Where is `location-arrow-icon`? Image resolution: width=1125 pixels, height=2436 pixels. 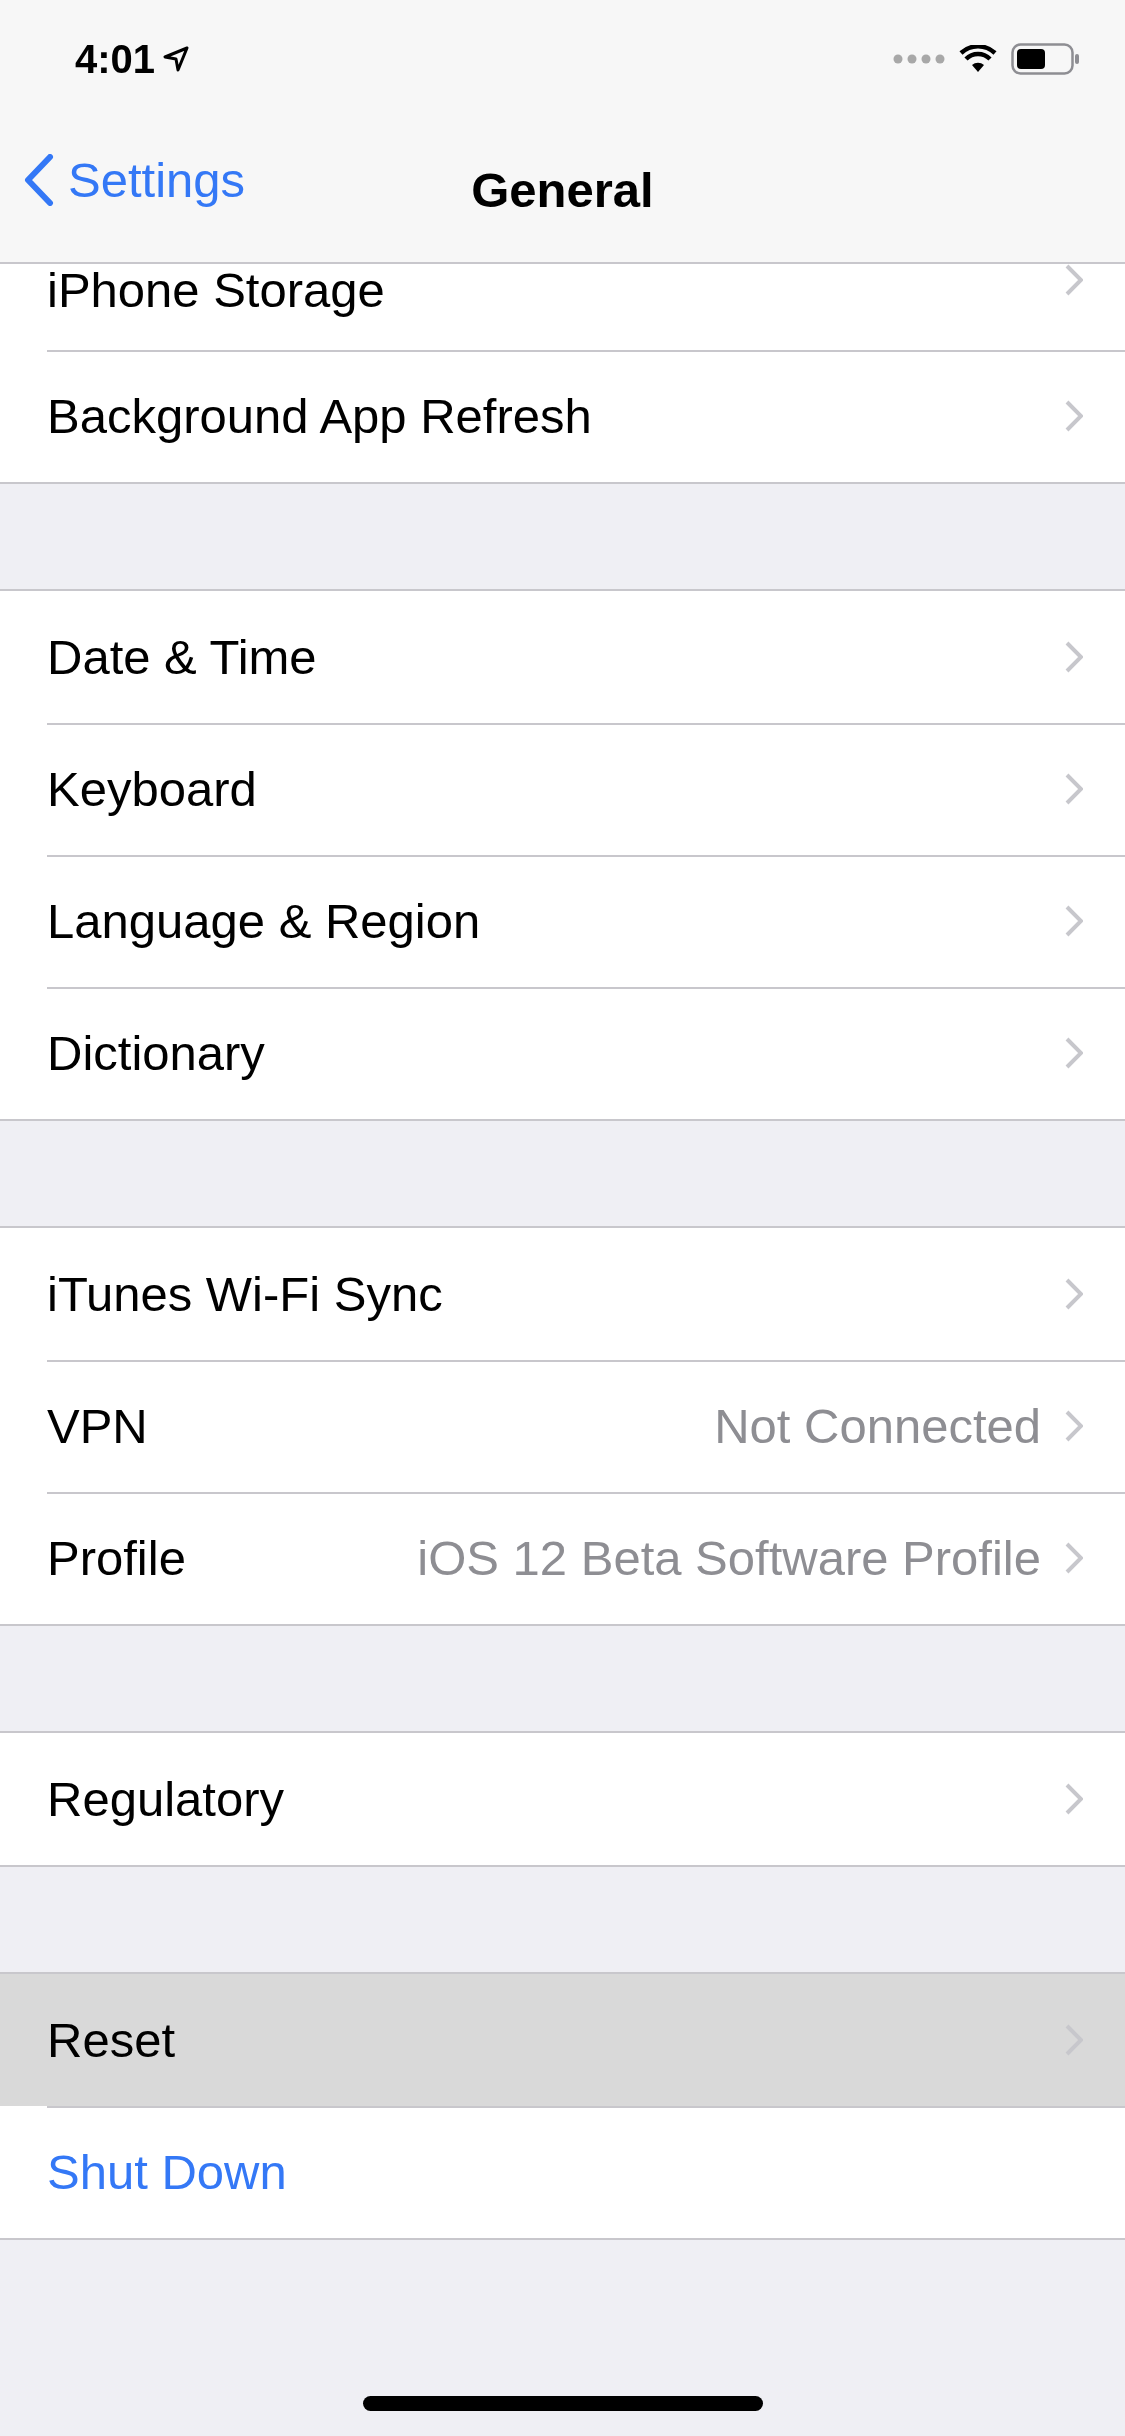 location-arrow-icon is located at coordinates (176, 59).